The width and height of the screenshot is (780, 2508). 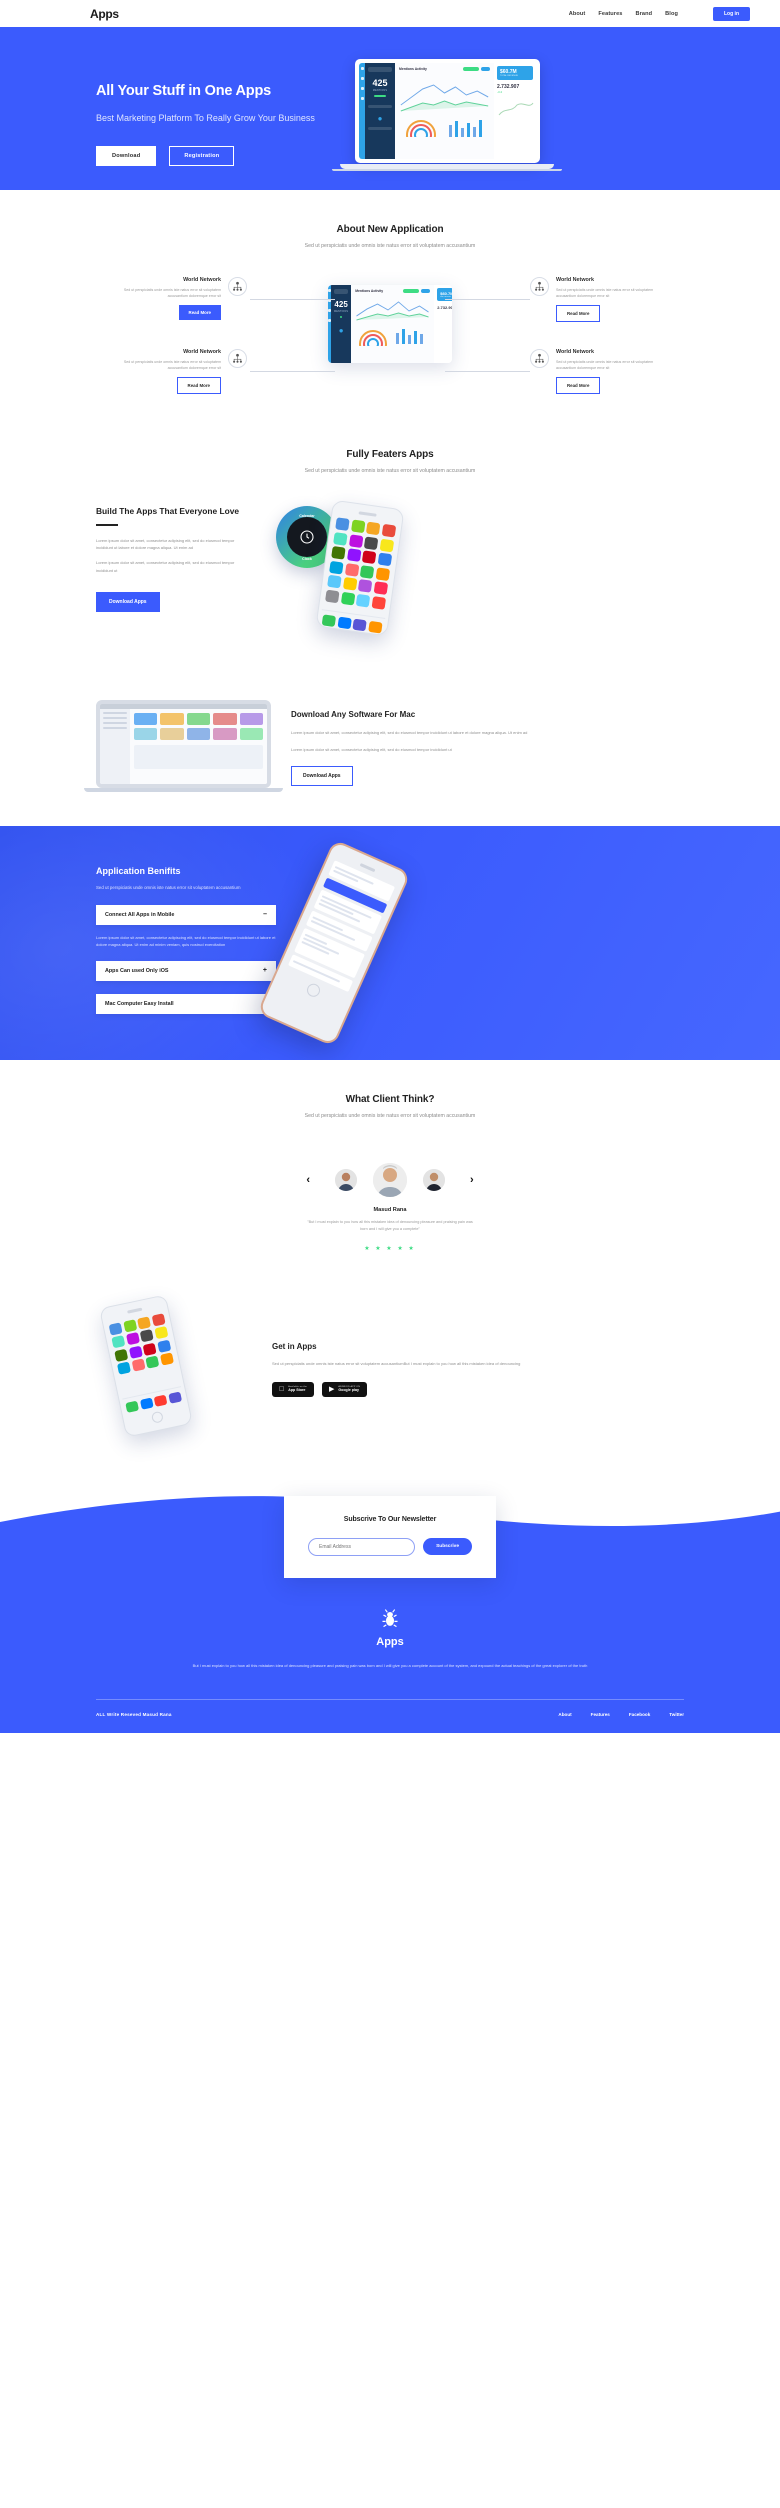 What do you see at coordinates (139, 1004) in the screenshot?
I see `accordion-label: Mac Computer Easy Install` at bounding box center [139, 1004].